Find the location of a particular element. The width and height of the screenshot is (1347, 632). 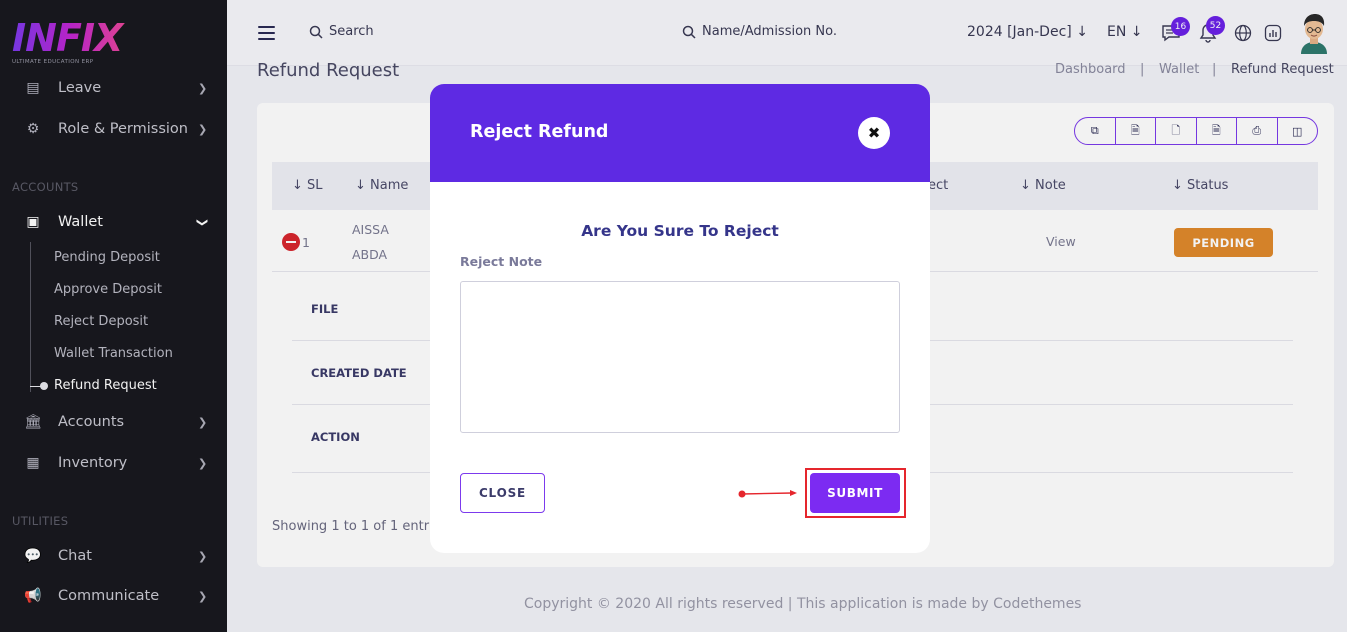

modal-question: Are You Sure To Reject is located at coordinates (680, 231).